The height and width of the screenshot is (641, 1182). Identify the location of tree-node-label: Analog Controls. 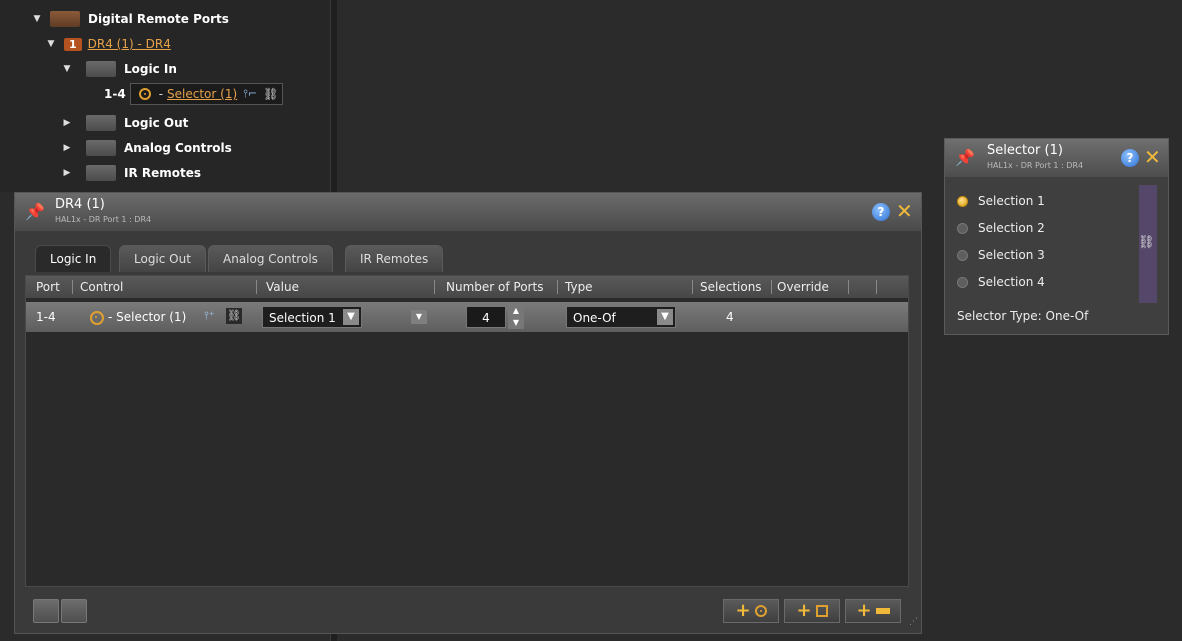
(178, 148).